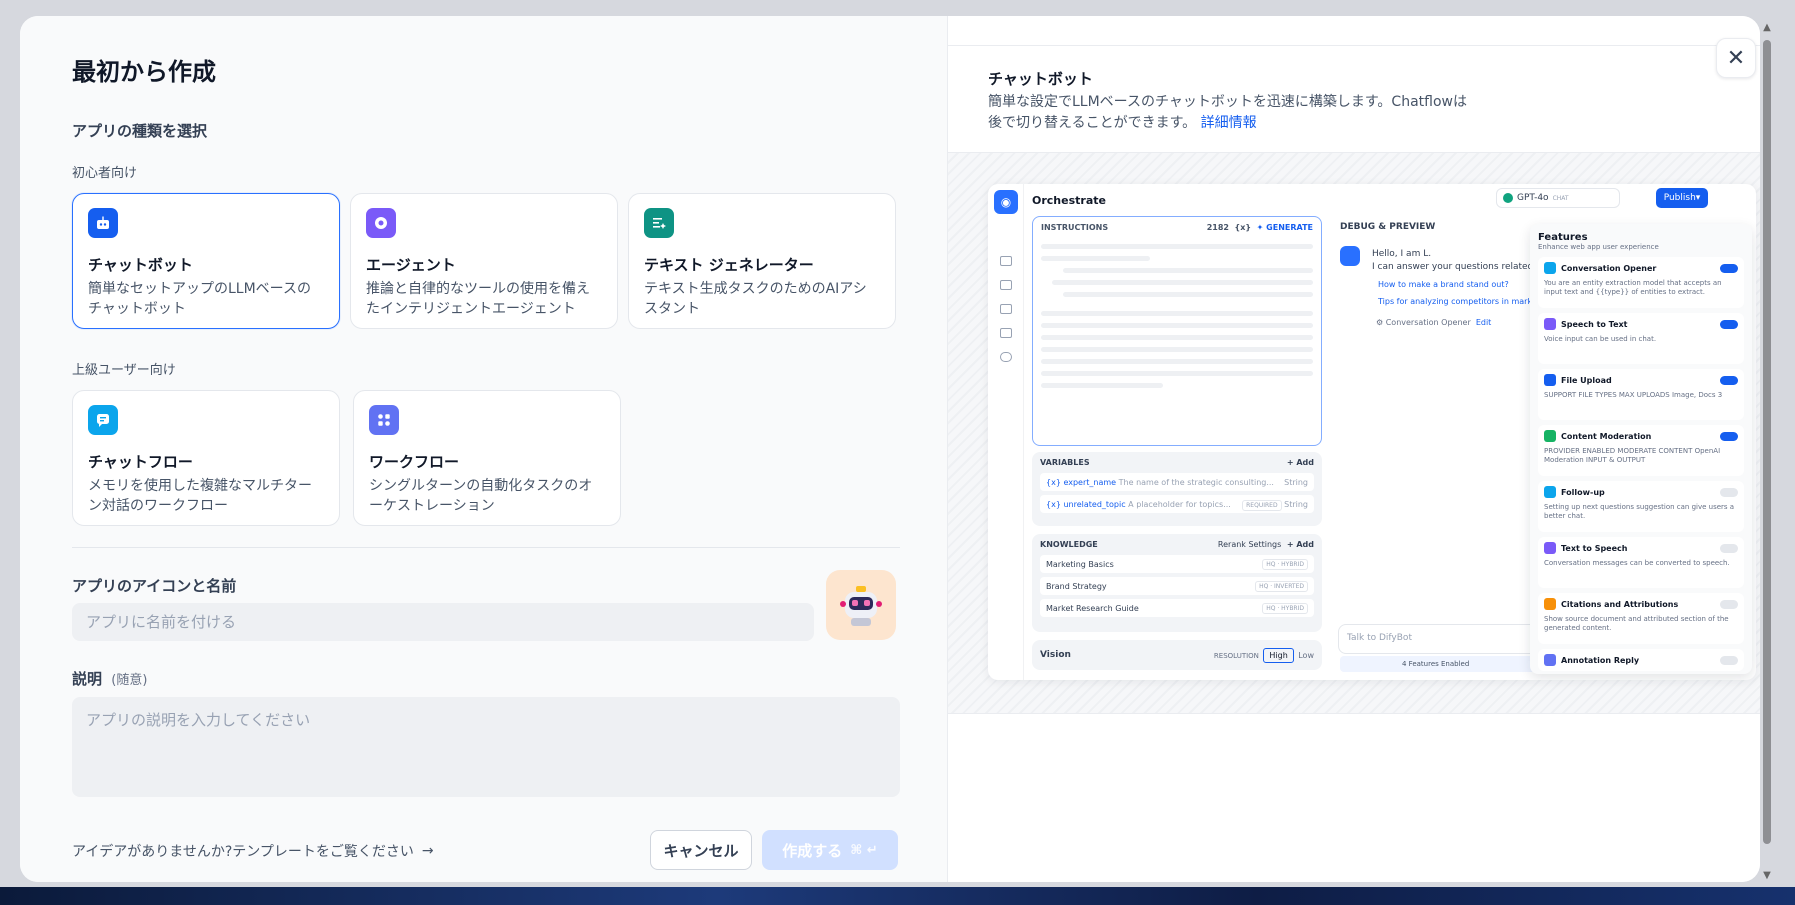 The image size is (1795, 905). What do you see at coordinates (103, 223) in the screenshot?
I see `chatbot-icon` at bounding box center [103, 223].